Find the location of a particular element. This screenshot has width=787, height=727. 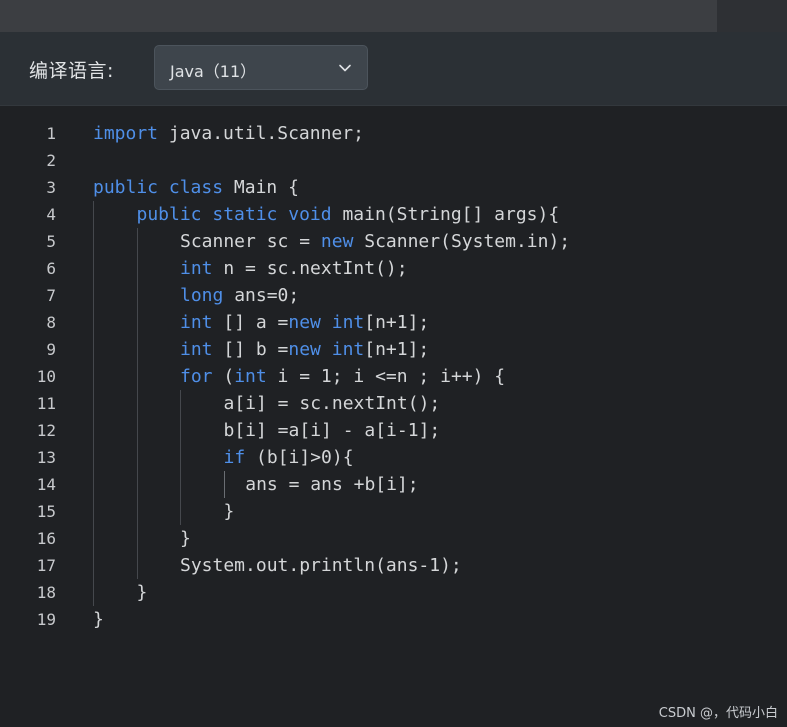

code-line: 4 public static void main(String[] args){ is located at coordinates (393, 214).